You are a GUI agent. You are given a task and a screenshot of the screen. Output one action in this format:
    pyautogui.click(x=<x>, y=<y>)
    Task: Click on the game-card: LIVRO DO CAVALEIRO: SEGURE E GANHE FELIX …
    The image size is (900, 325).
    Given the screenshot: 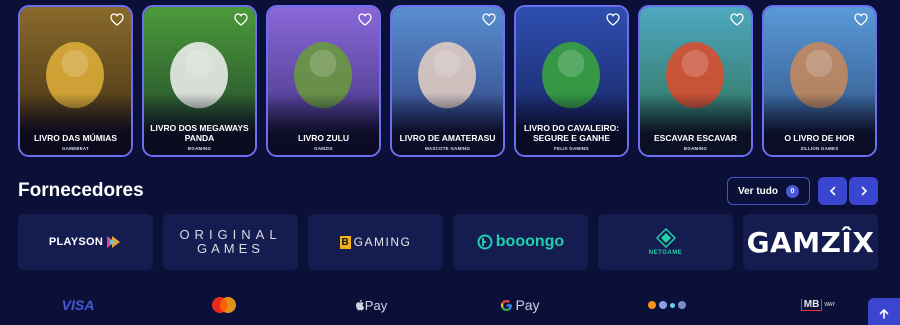 What is the action you would take?
    pyautogui.click(x=571, y=81)
    